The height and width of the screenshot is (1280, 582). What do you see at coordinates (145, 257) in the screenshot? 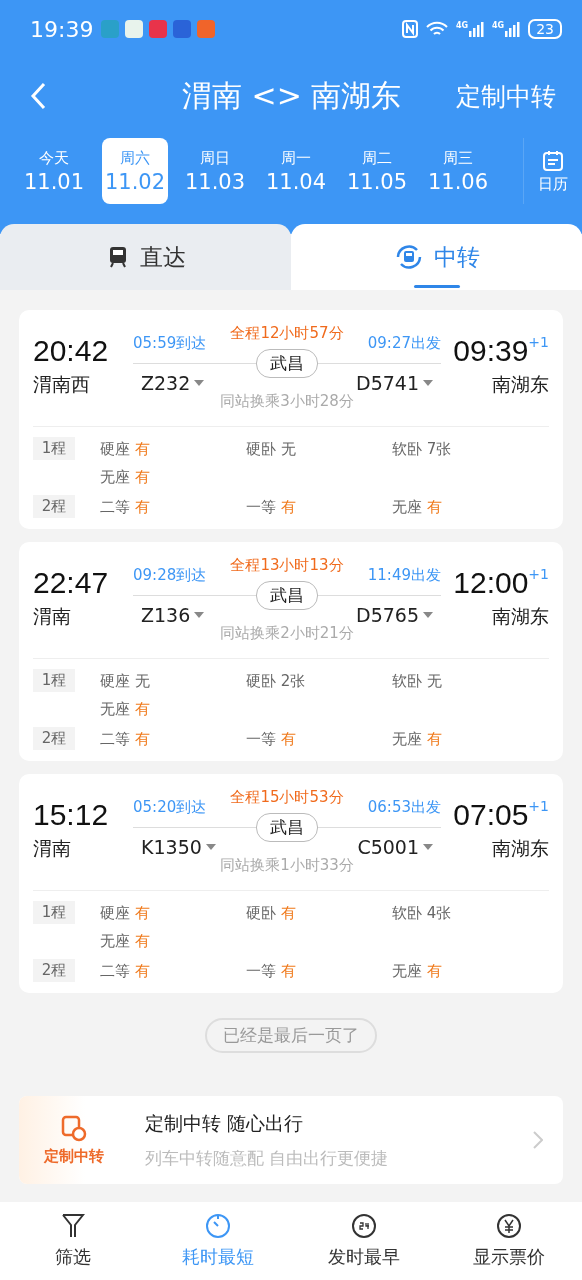
I see `mode-tab: 直达` at bounding box center [145, 257].